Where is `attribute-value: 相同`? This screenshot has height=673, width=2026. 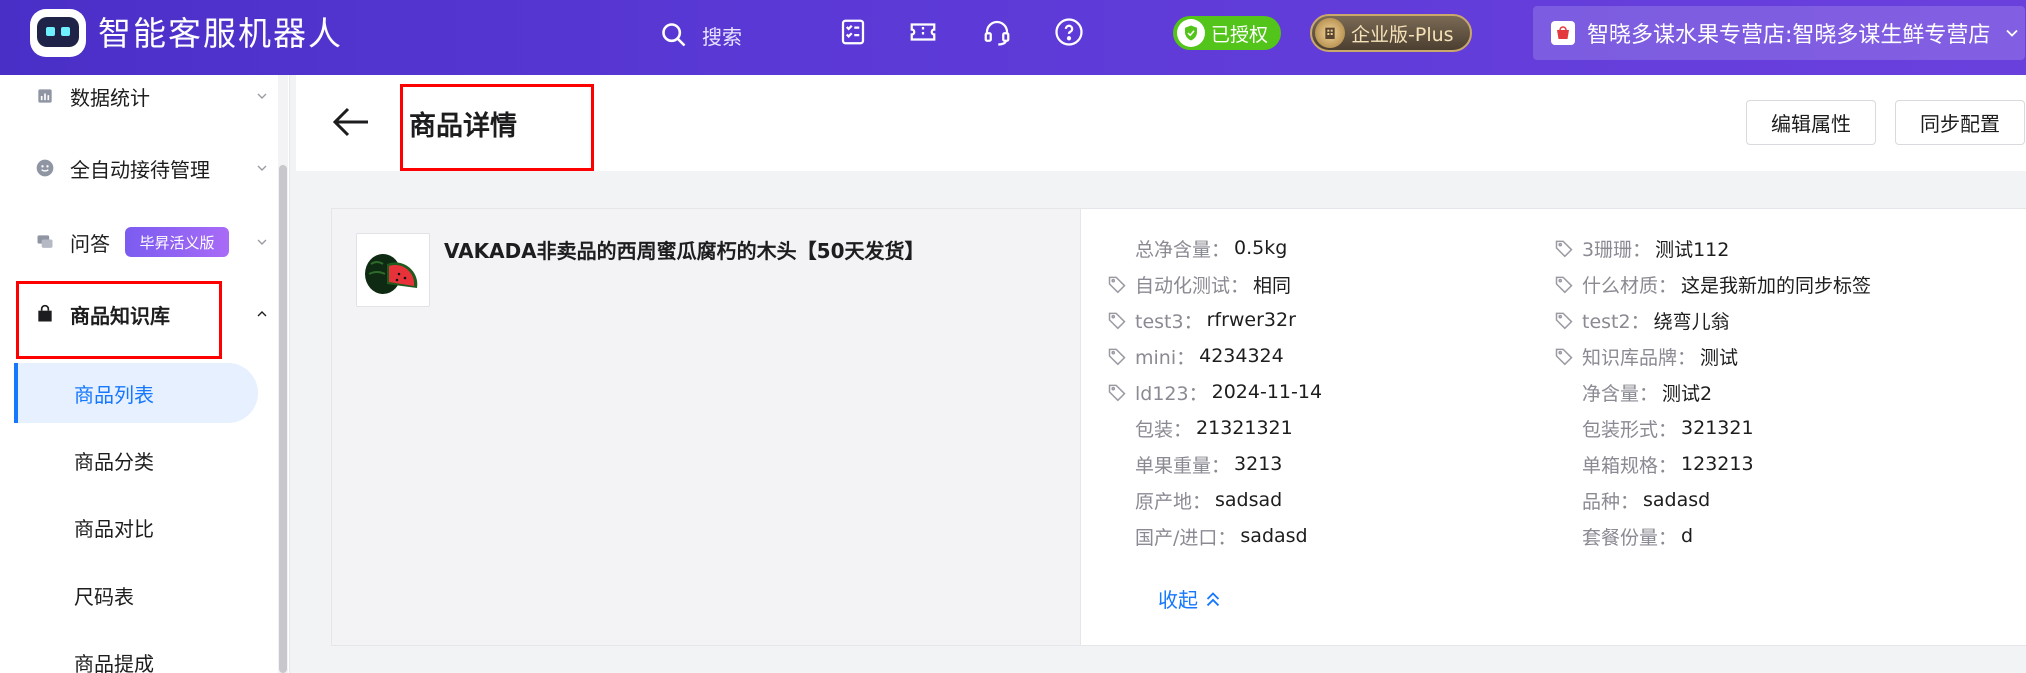 attribute-value: 相同 is located at coordinates (1272, 285).